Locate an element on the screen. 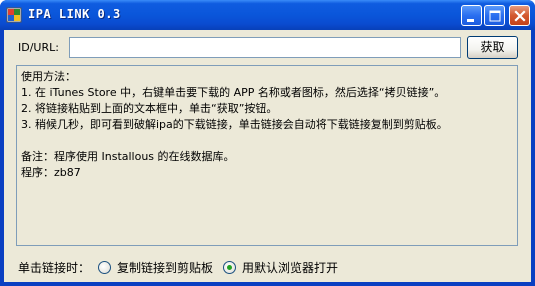  title-bar: IPA LINK 0.3 is located at coordinates (267, 15).